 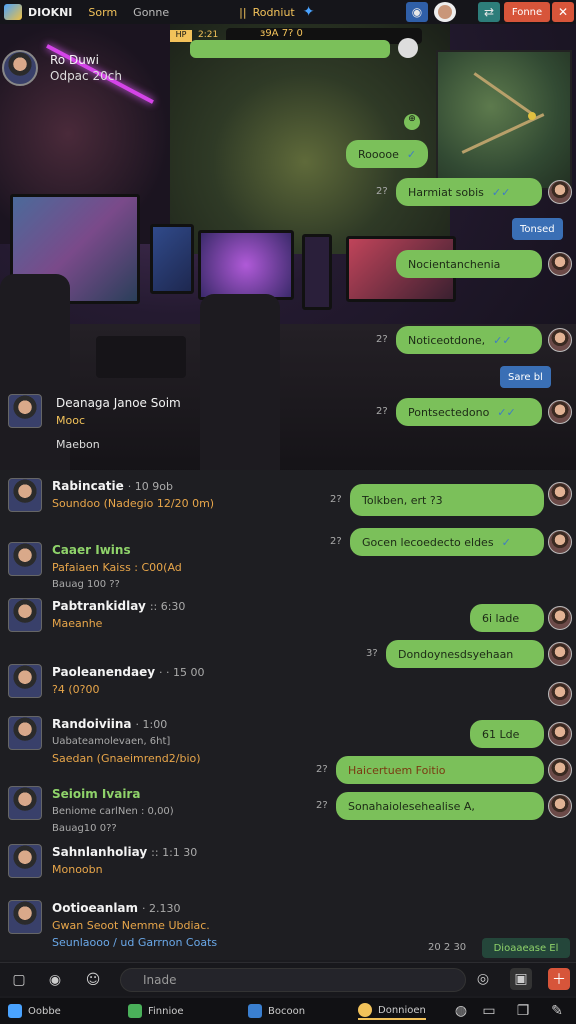 What do you see at coordinates (507, 618) in the screenshot?
I see `chat-bubble: 6i lade` at bounding box center [507, 618].